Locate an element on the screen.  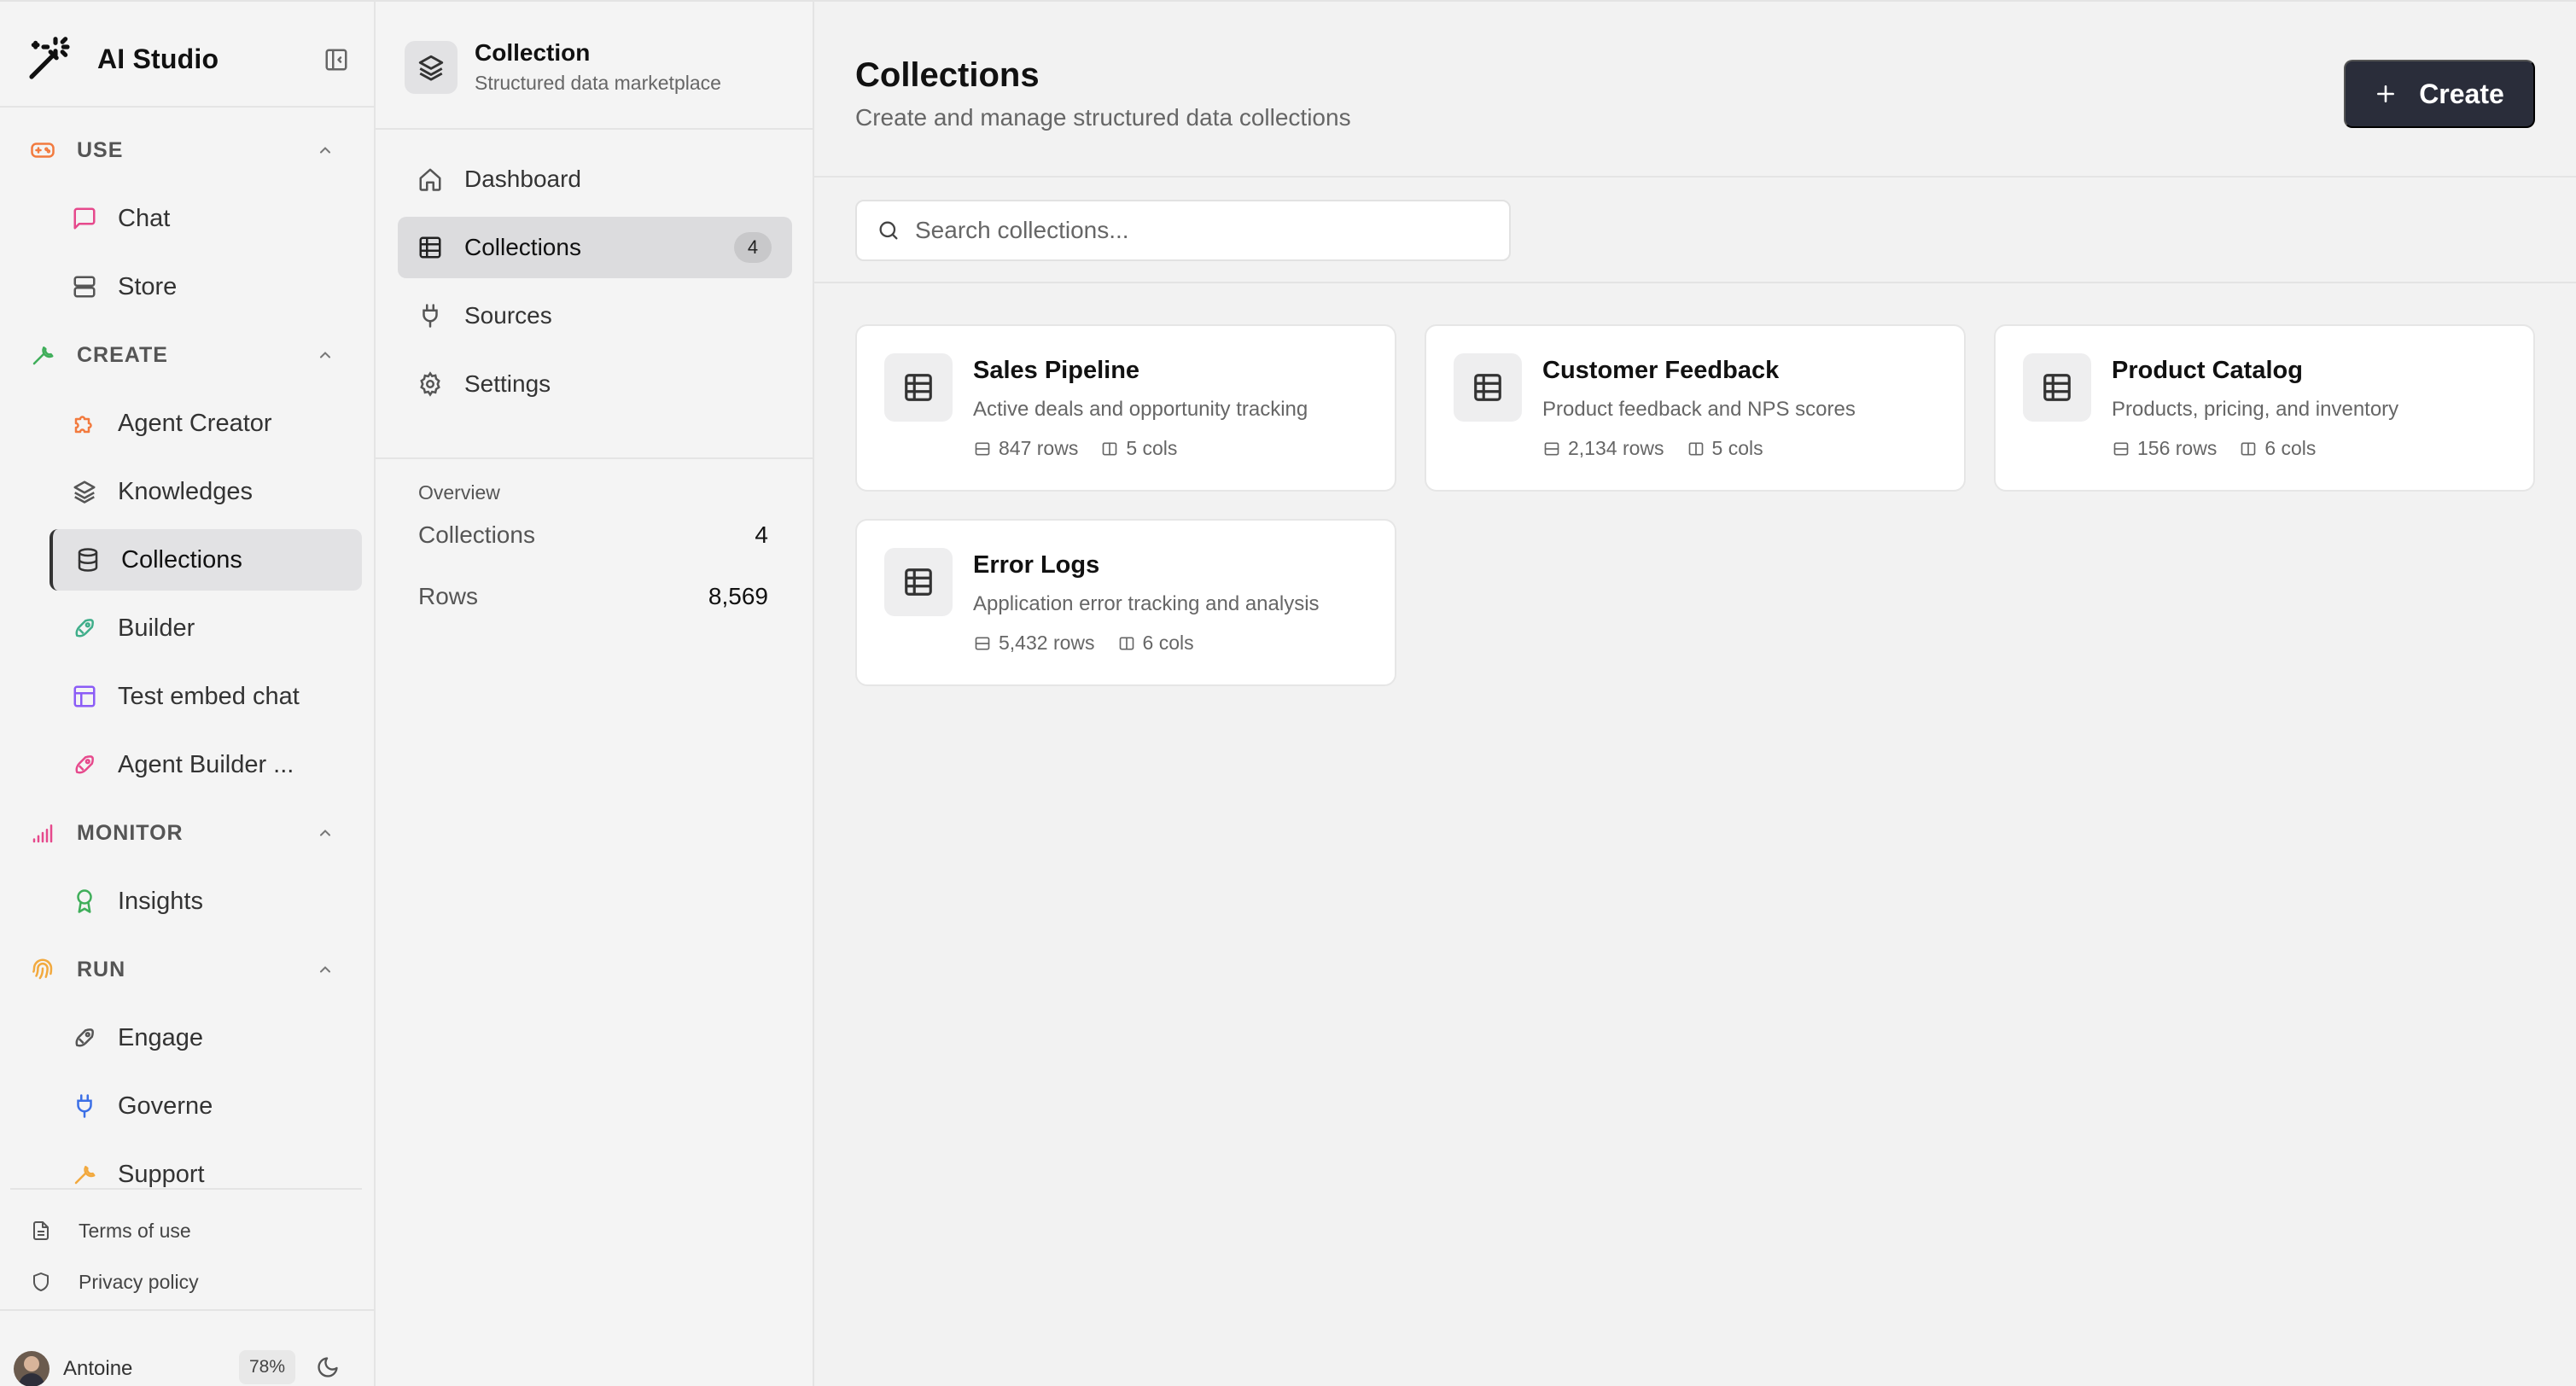
moon-icon is located at coordinates (327, 1367).